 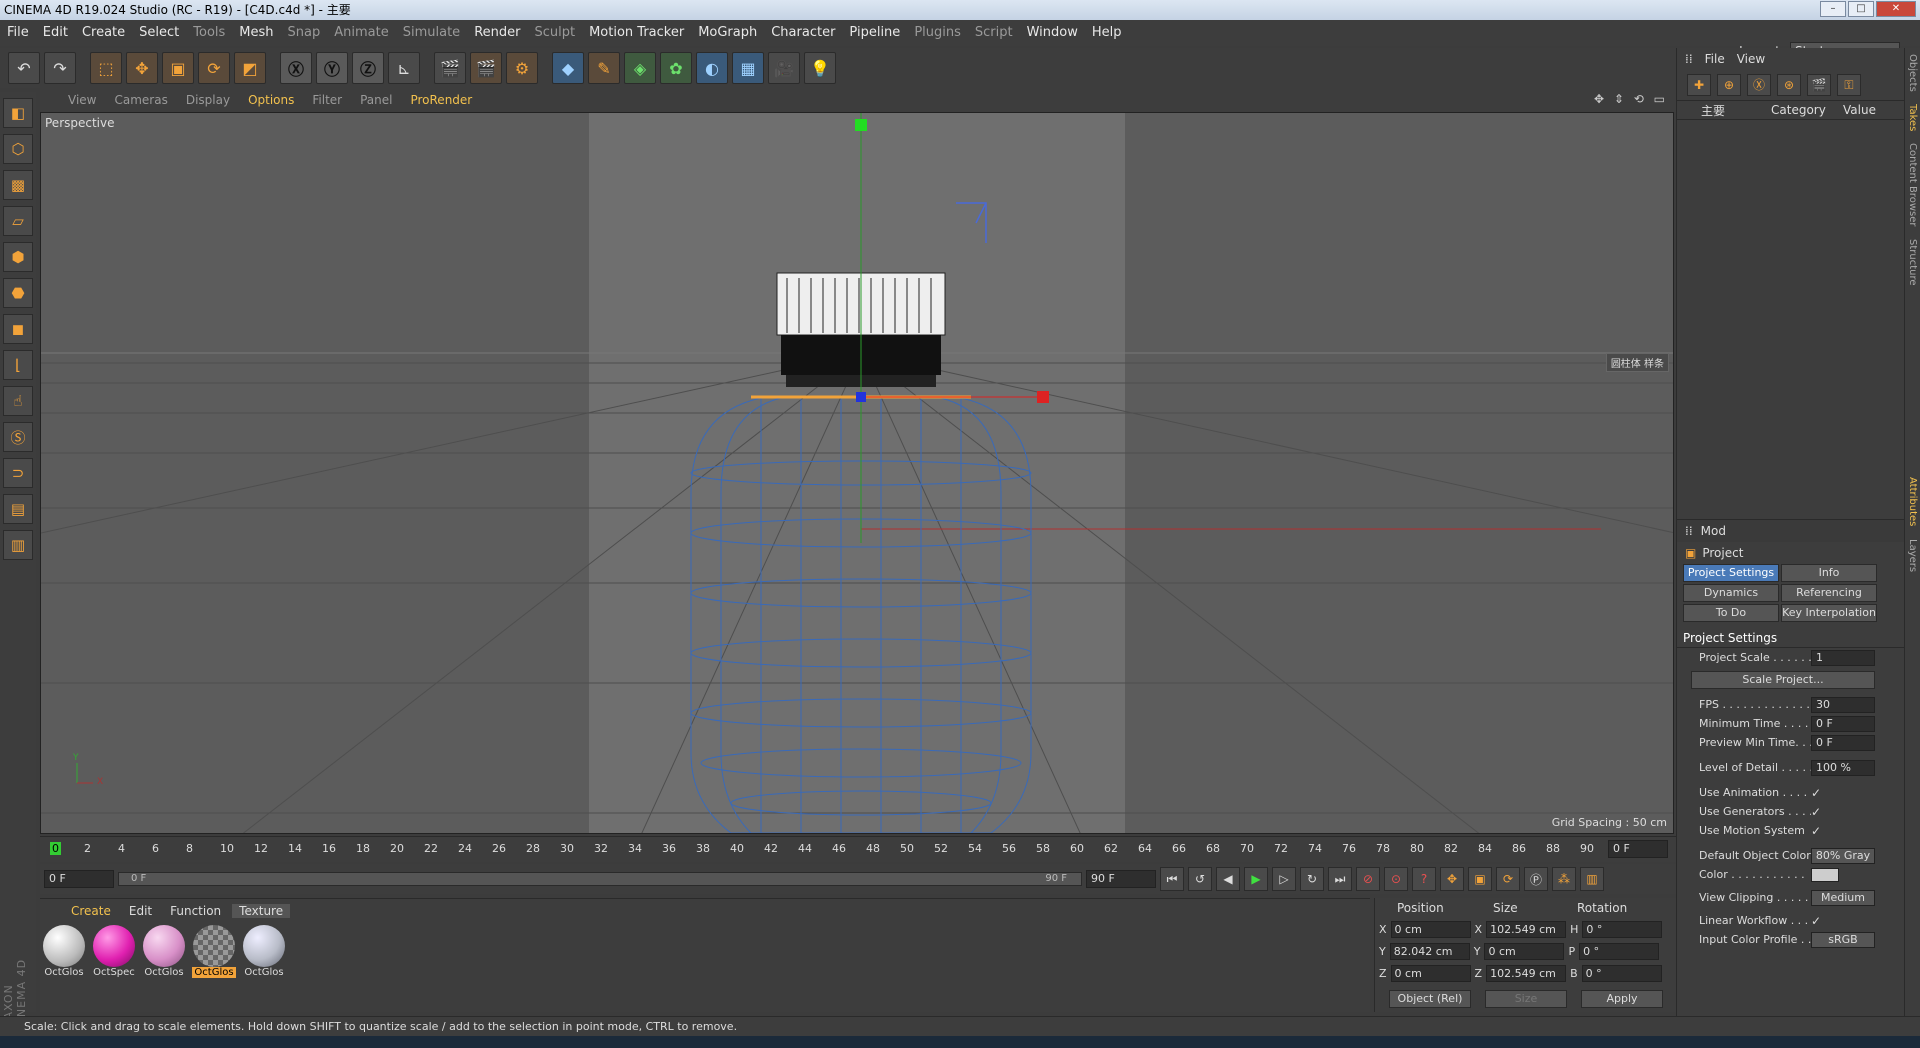 What do you see at coordinates (376, 100) in the screenshot?
I see `viewport-menu-panel: Panel` at bounding box center [376, 100].